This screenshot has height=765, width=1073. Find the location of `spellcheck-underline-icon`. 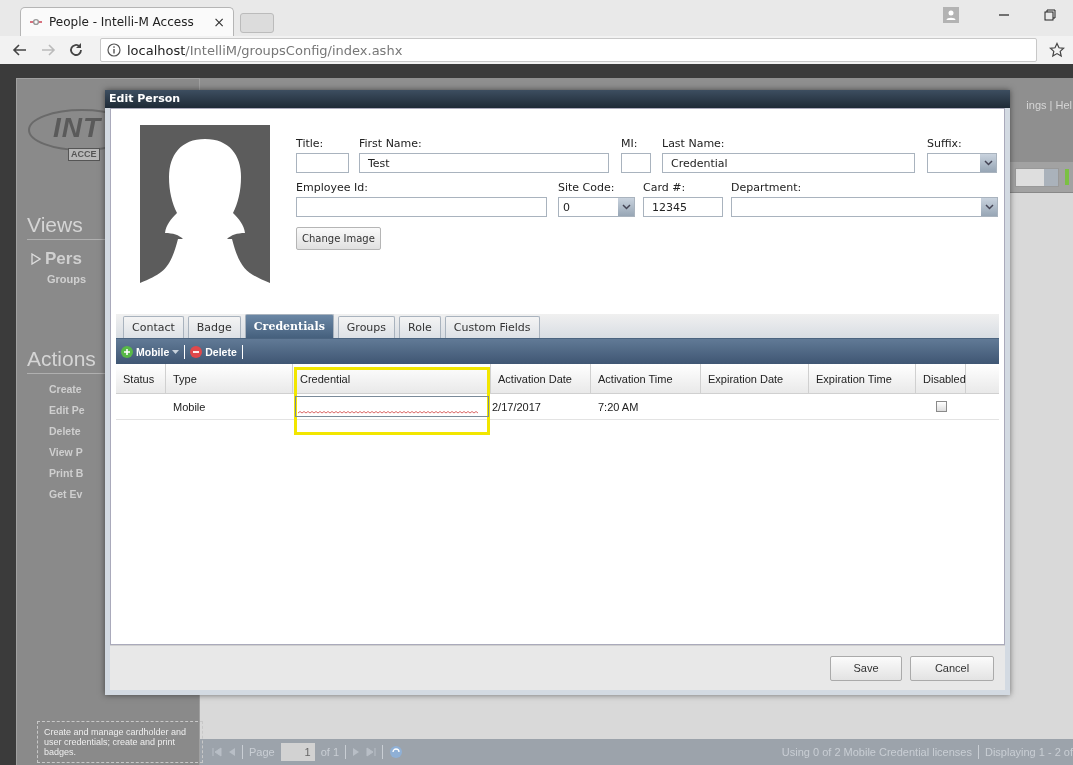

spellcheck-underline-icon is located at coordinates (388, 412).